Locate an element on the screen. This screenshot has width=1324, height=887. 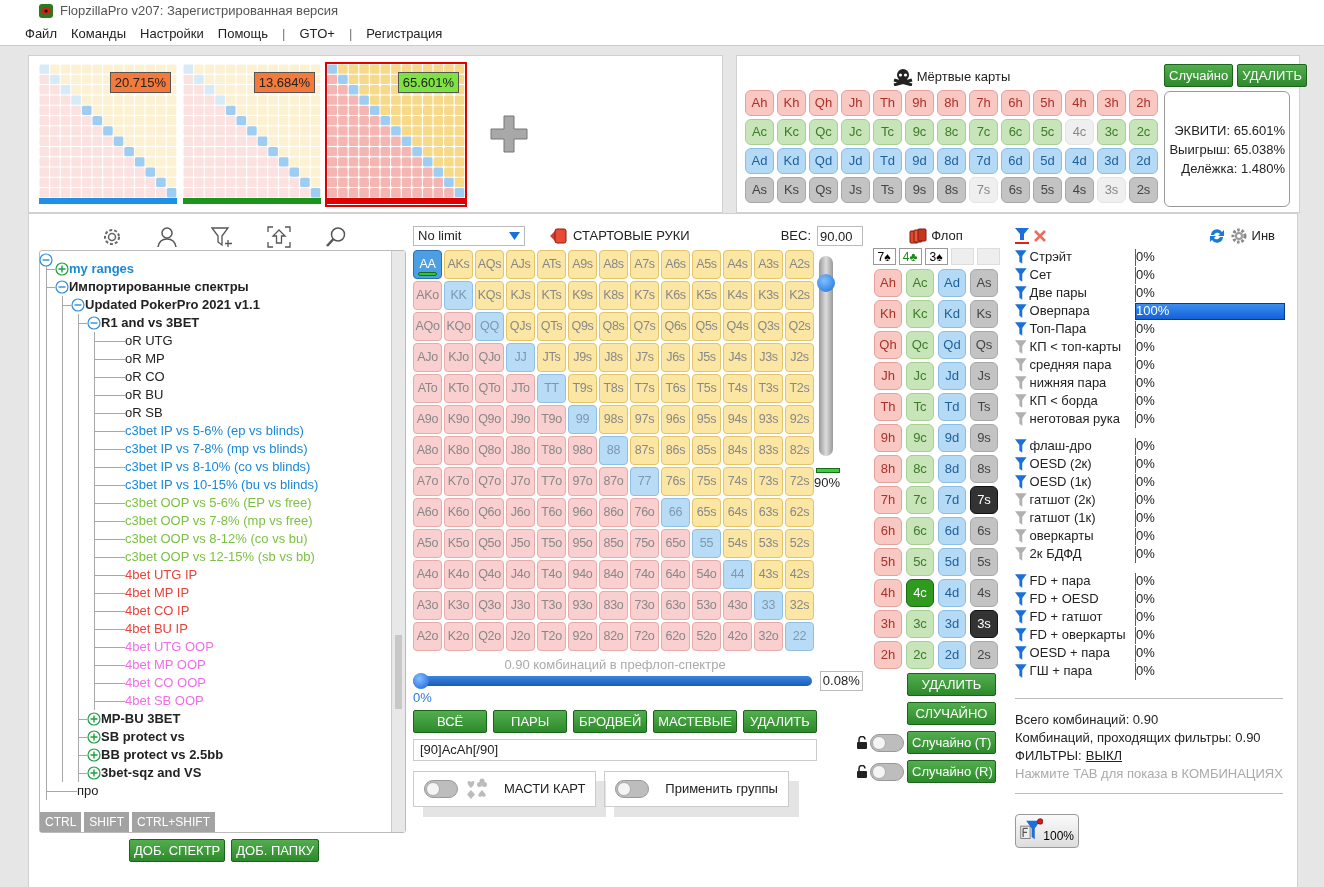
scrollbar is located at coordinates (398, 541).